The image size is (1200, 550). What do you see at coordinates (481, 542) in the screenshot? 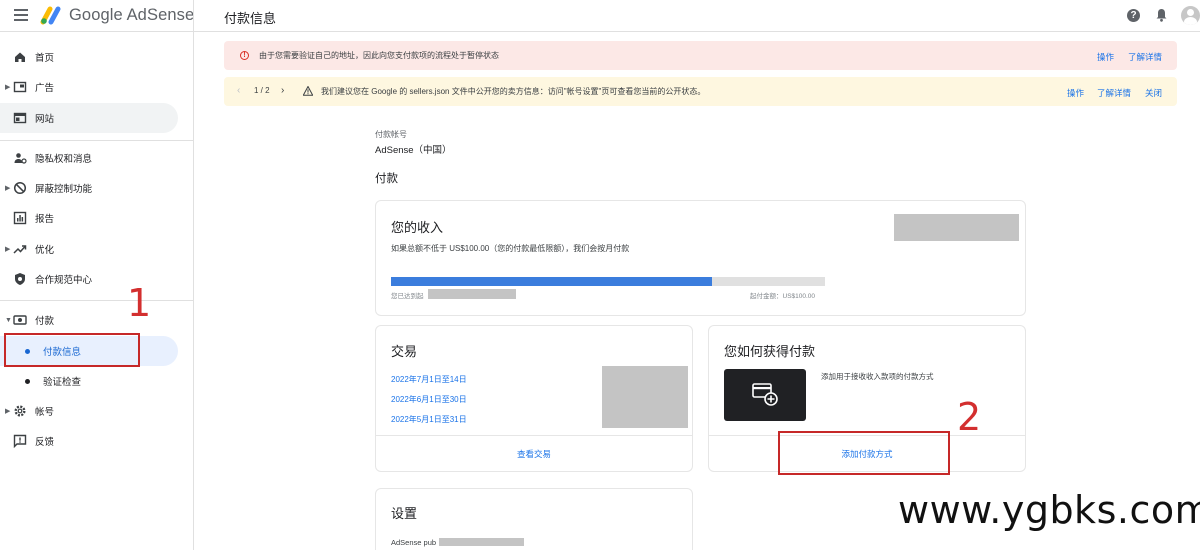
I see `redacted-publisher-id` at bounding box center [481, 542].